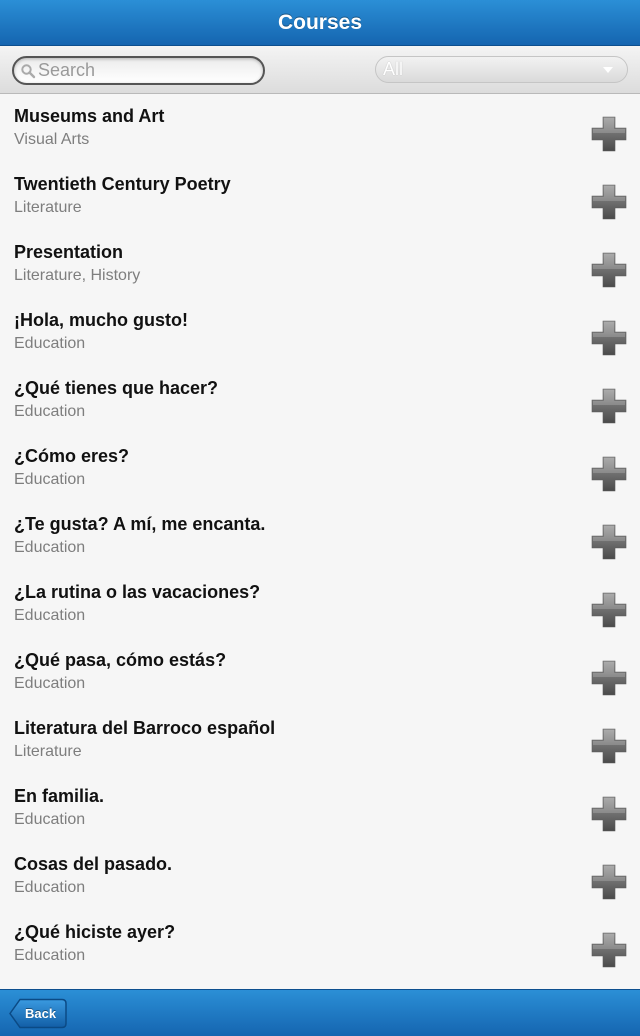 The height and width of the screenshot is (1036, 640). Describe the element at coordinates (120, 660) in the screenshot. I see `course-name: ¿Qué pasa, cómo estás?` at that location.